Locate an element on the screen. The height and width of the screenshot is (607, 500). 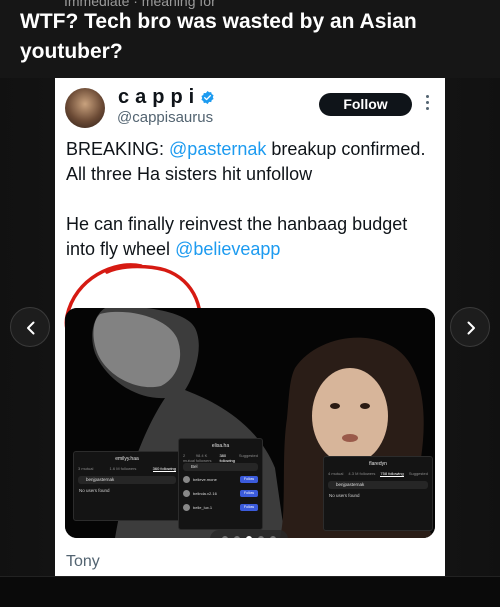
display-name: cappi is located at coordinates (159, 97).